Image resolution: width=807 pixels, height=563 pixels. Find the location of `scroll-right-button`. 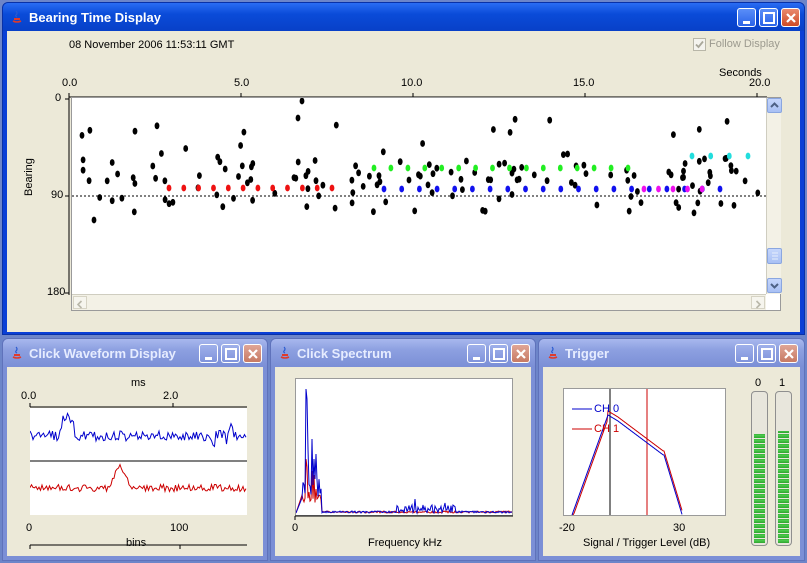

scroll-right-button is located at coordinates (758, 302).